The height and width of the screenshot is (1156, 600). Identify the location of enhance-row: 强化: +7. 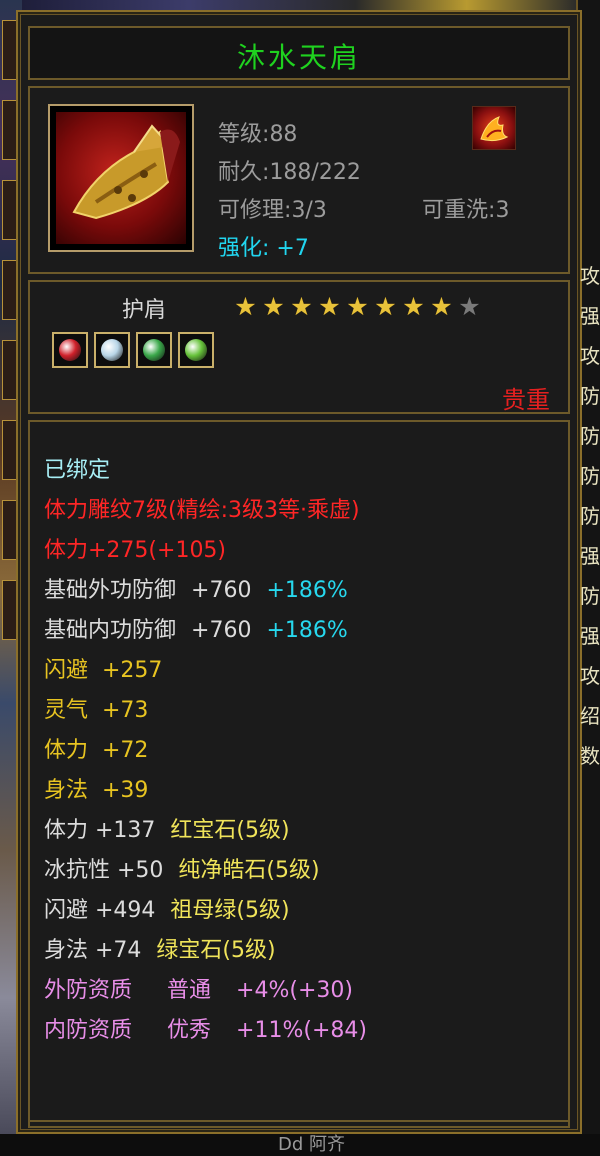
(263, 246).